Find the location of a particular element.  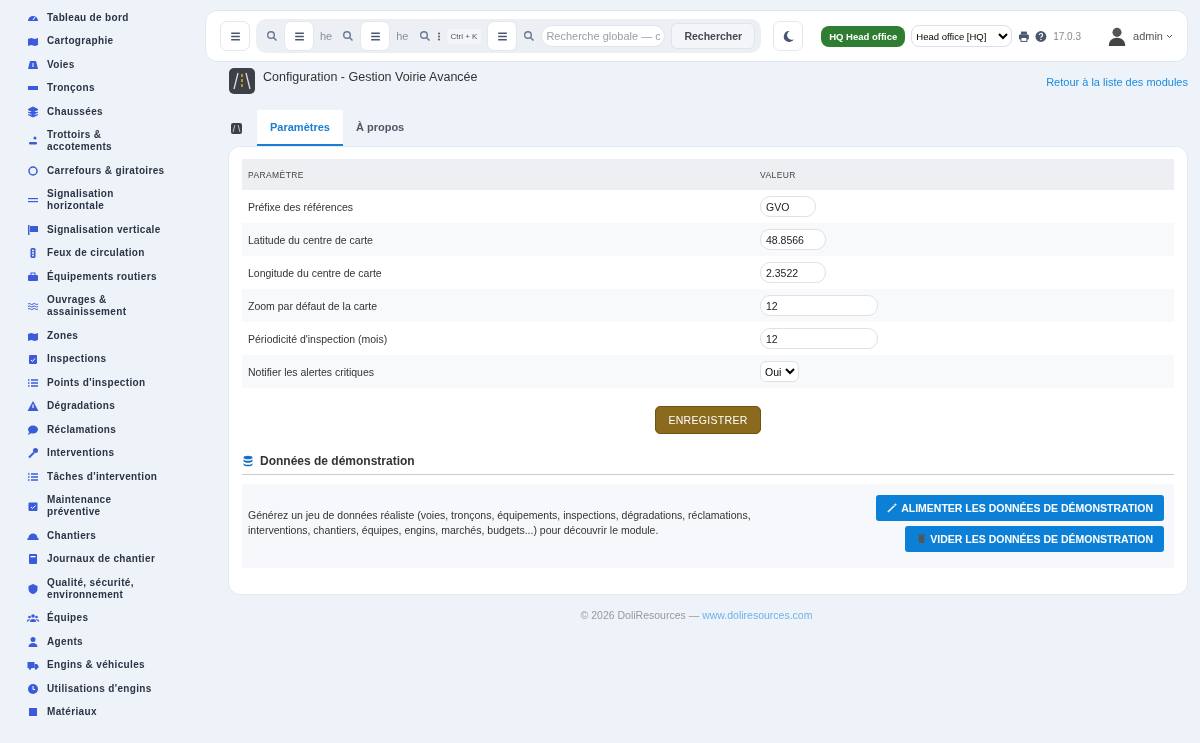

sidebar-item: Journaux de chantier is located at coordinates (106, 559).